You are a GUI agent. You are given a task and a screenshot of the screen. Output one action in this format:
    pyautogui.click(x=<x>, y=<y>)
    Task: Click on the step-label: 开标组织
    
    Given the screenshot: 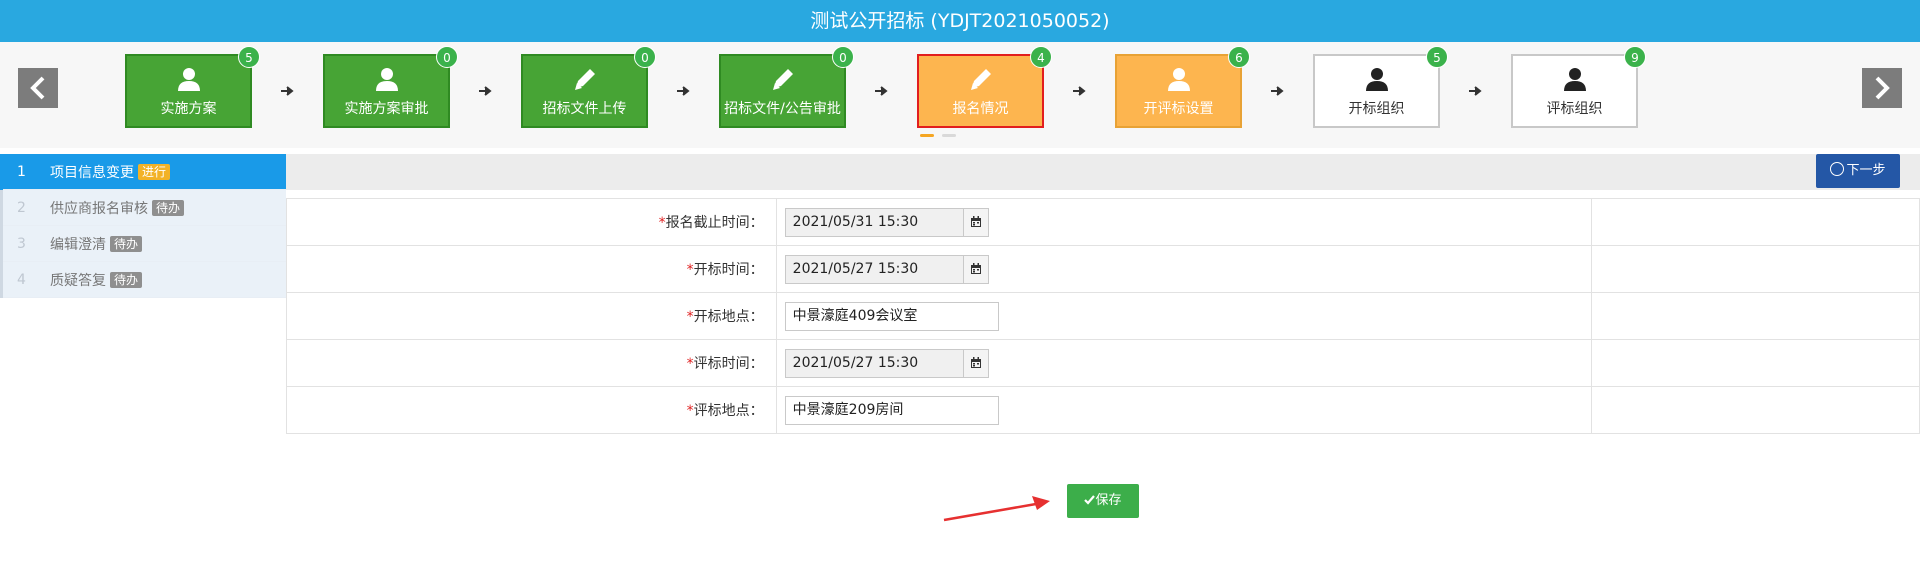 What is the action you would take?
    pyautogui.click(x=1376, y=109)
    